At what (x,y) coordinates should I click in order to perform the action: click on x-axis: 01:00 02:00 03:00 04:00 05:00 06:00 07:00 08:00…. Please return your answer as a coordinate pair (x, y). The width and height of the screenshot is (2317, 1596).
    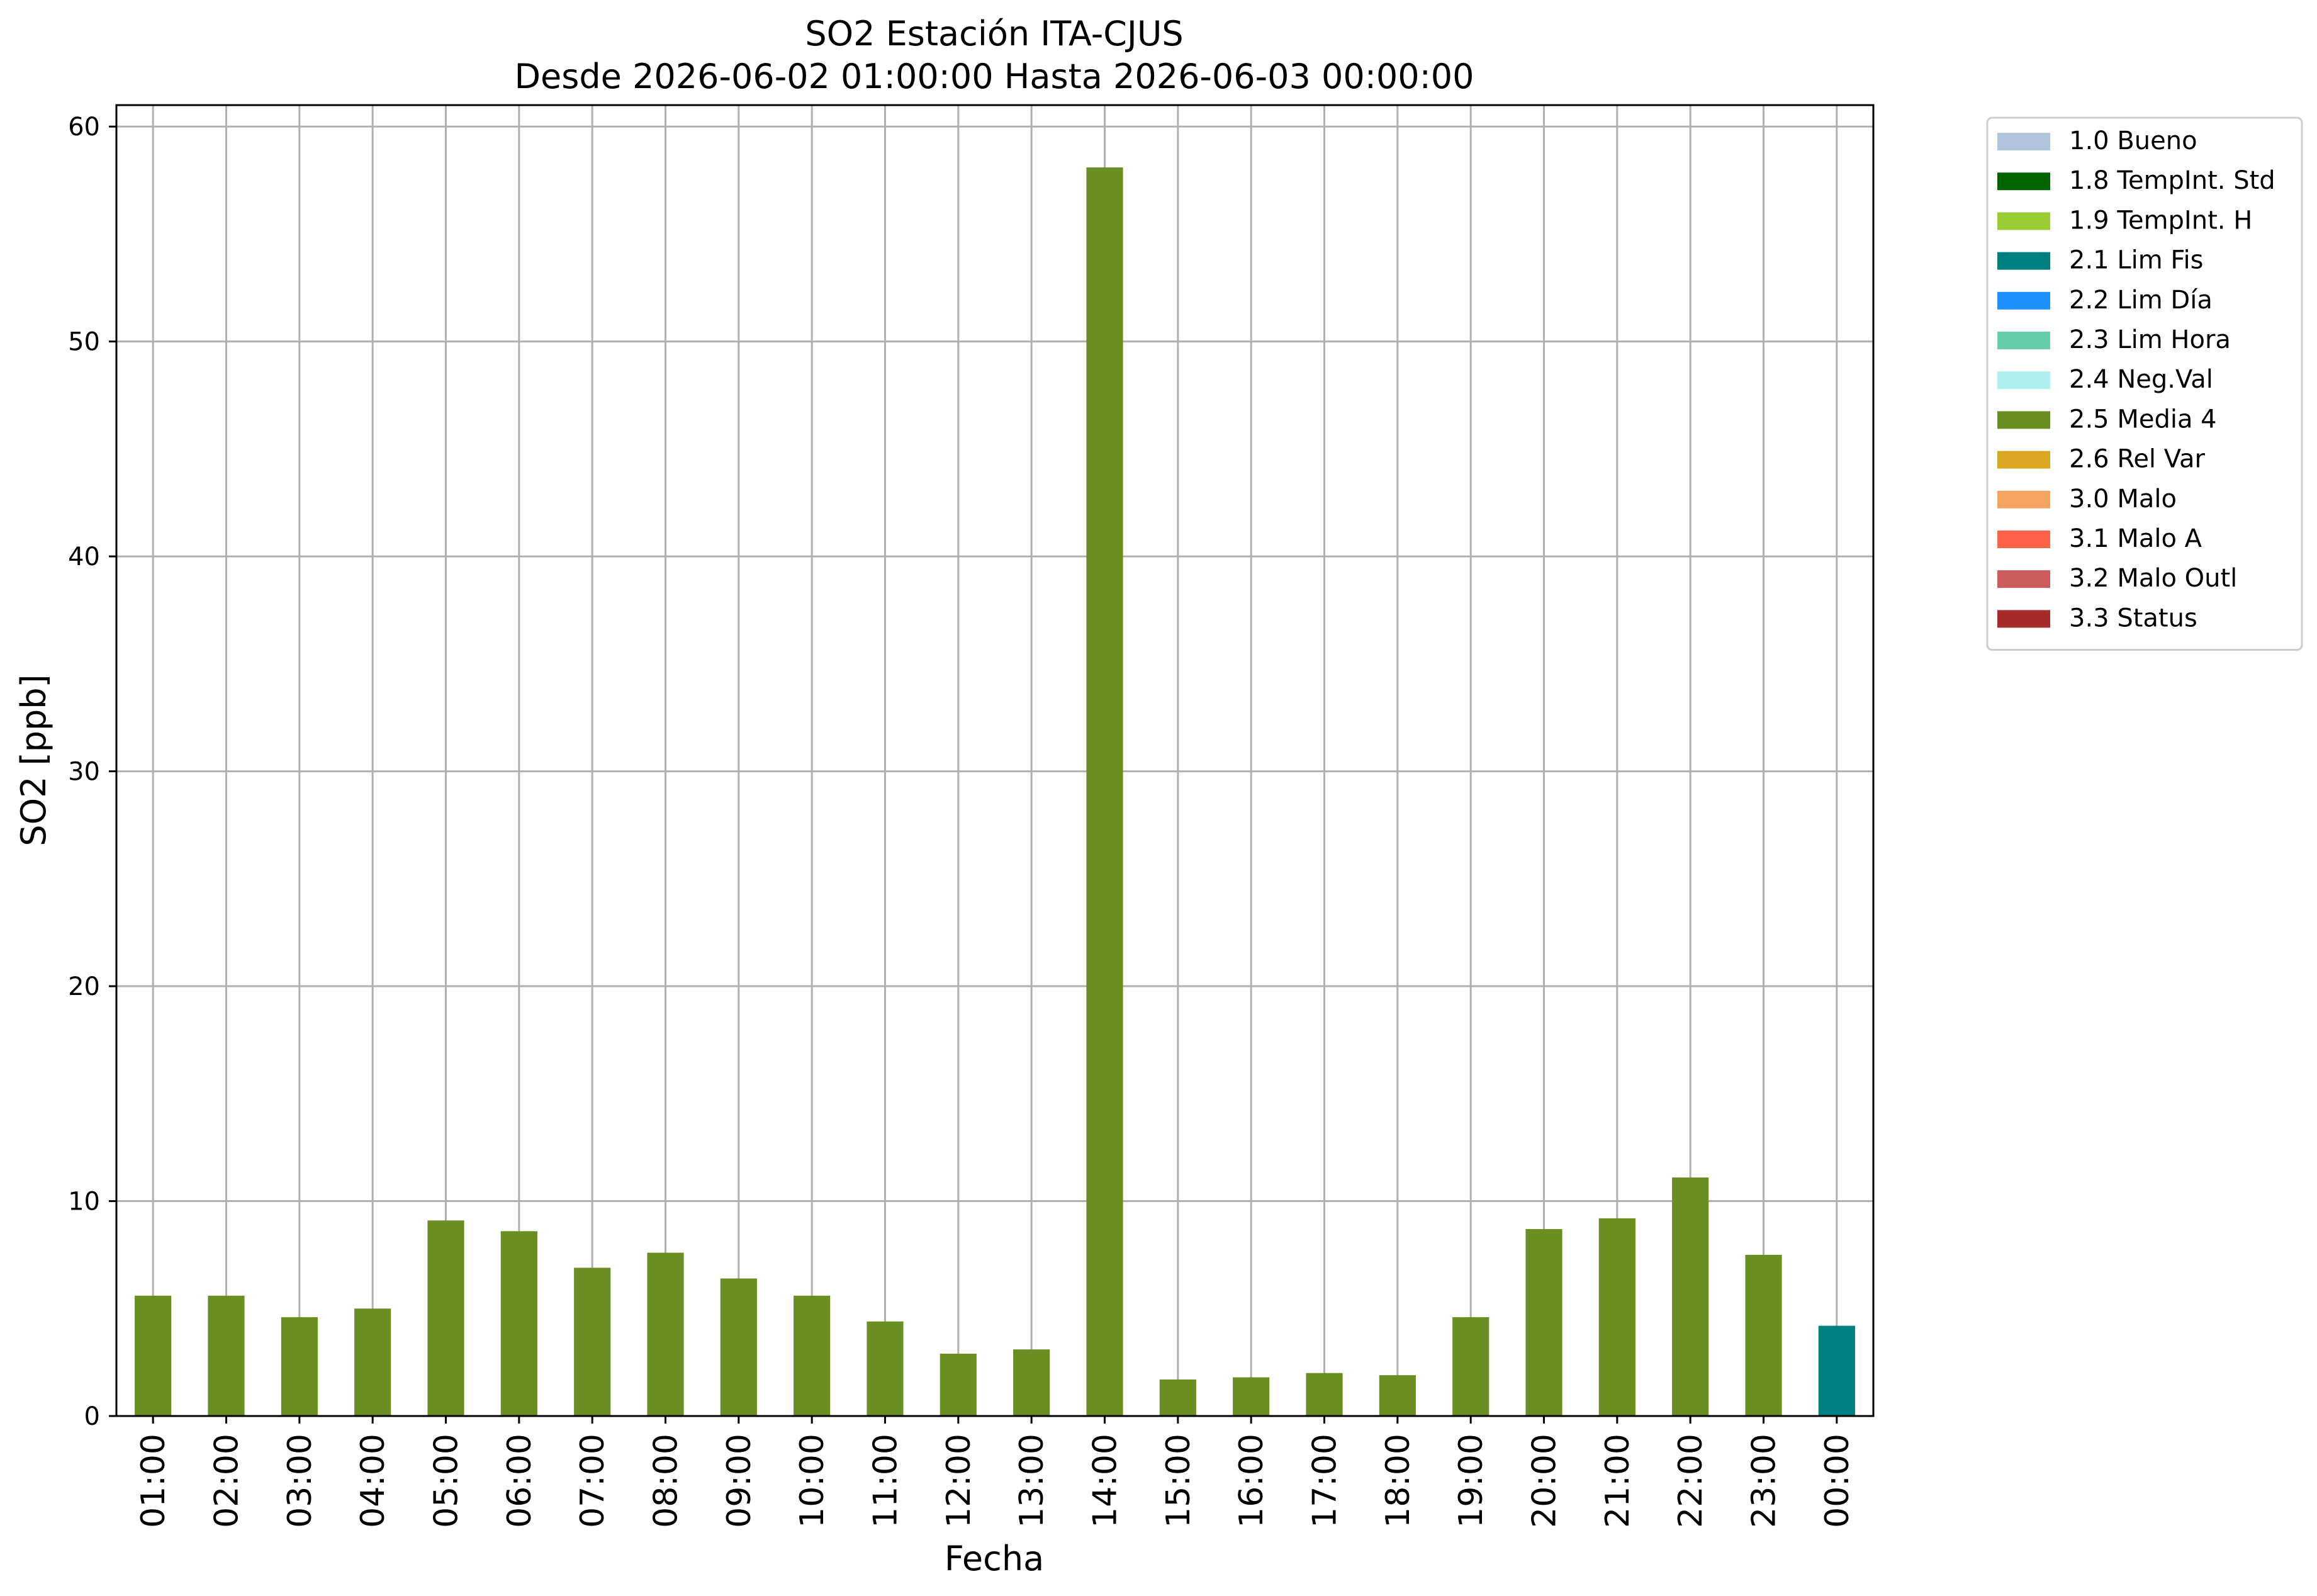
    Looking at the image, I should click on (995, 1472).